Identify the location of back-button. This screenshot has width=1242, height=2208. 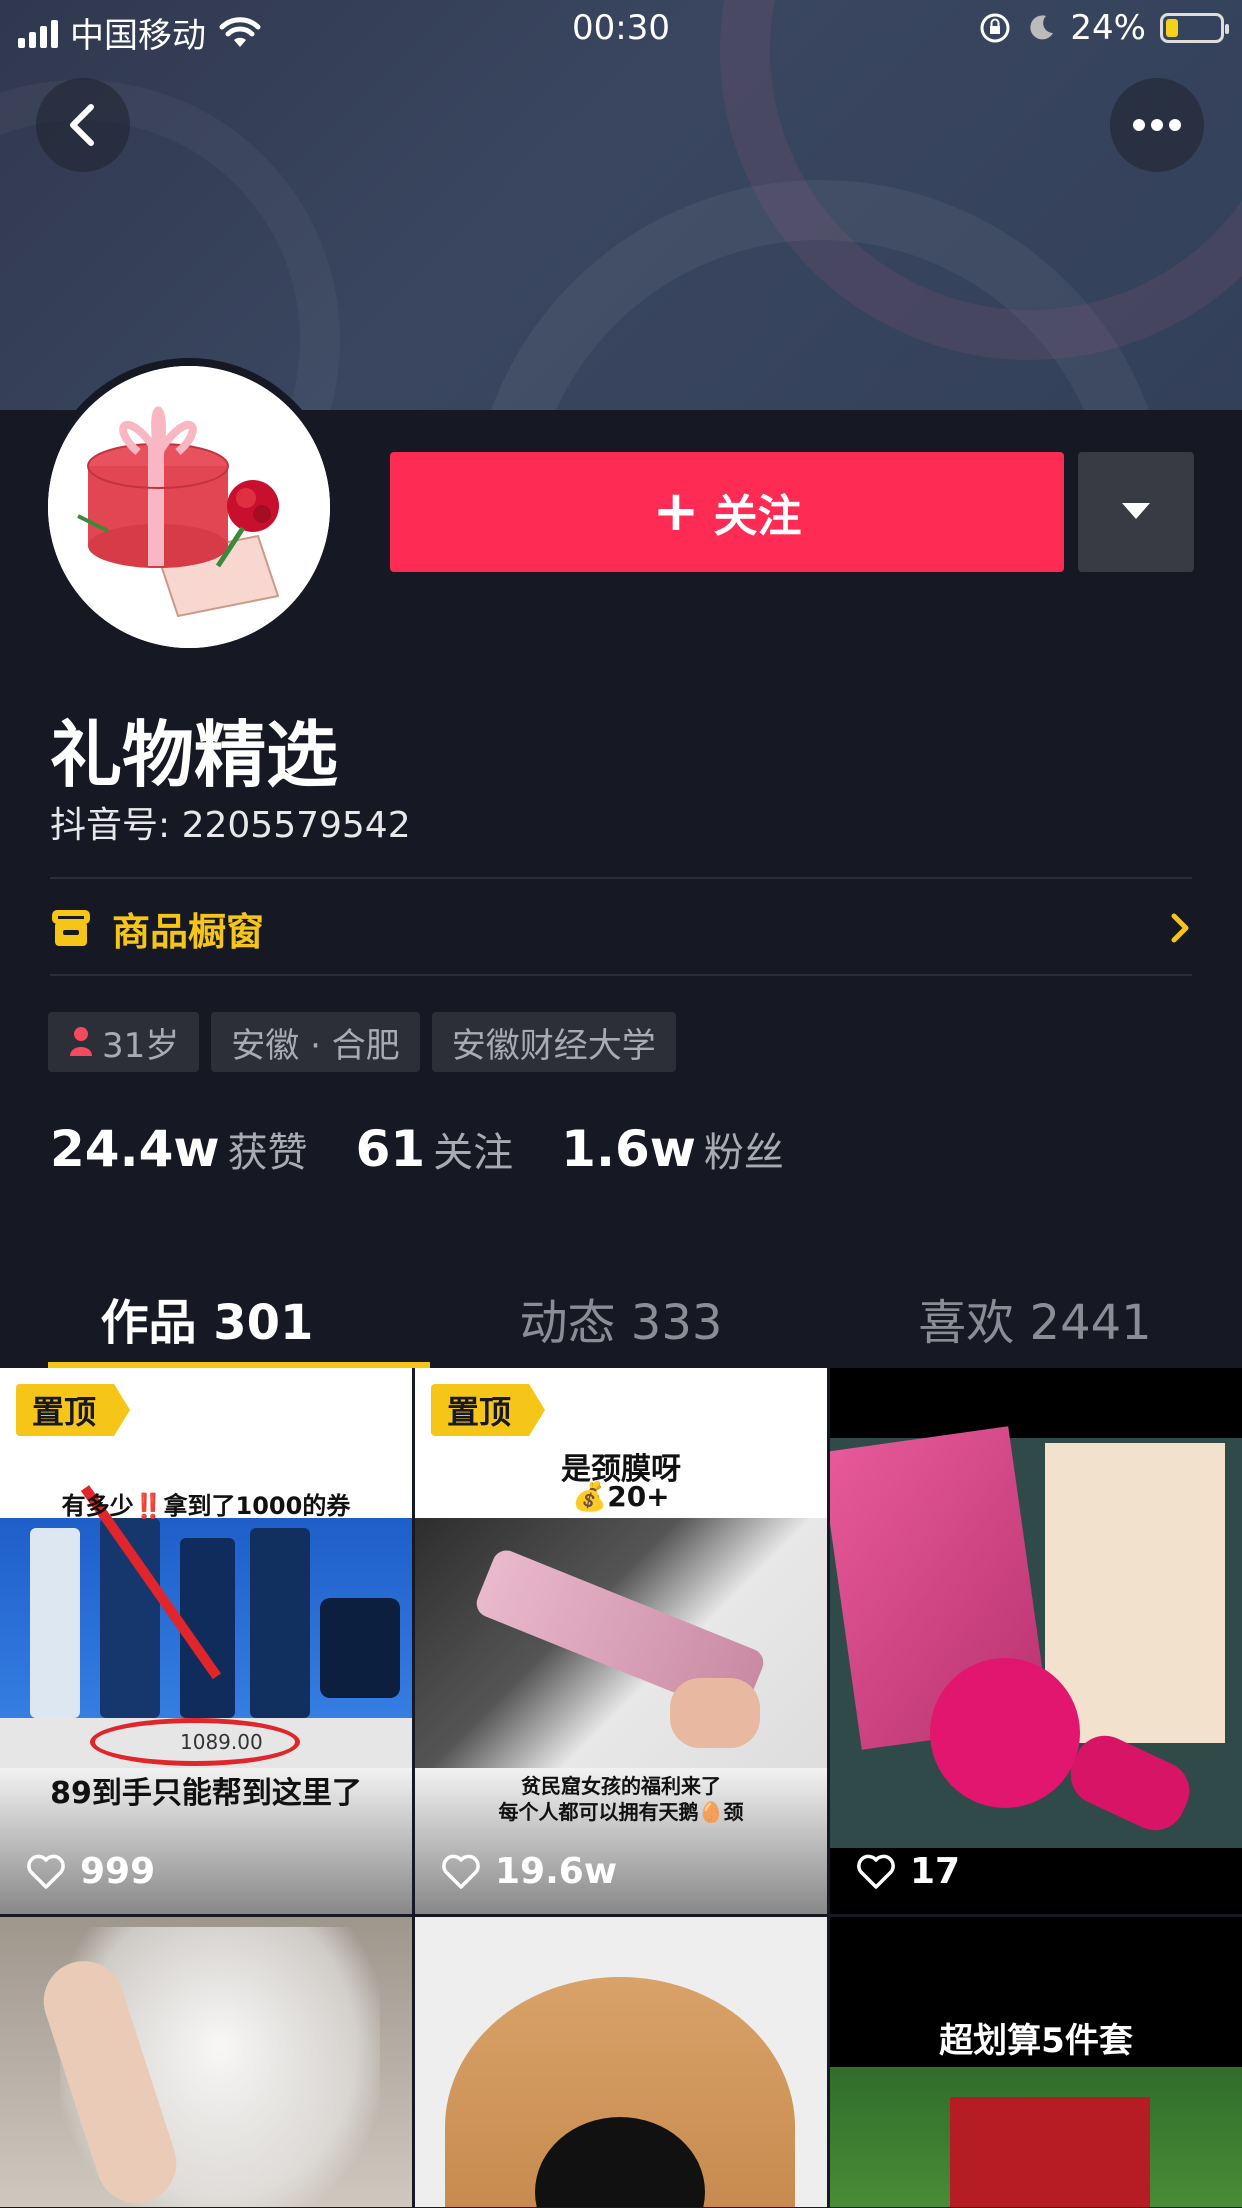
(83, 125).